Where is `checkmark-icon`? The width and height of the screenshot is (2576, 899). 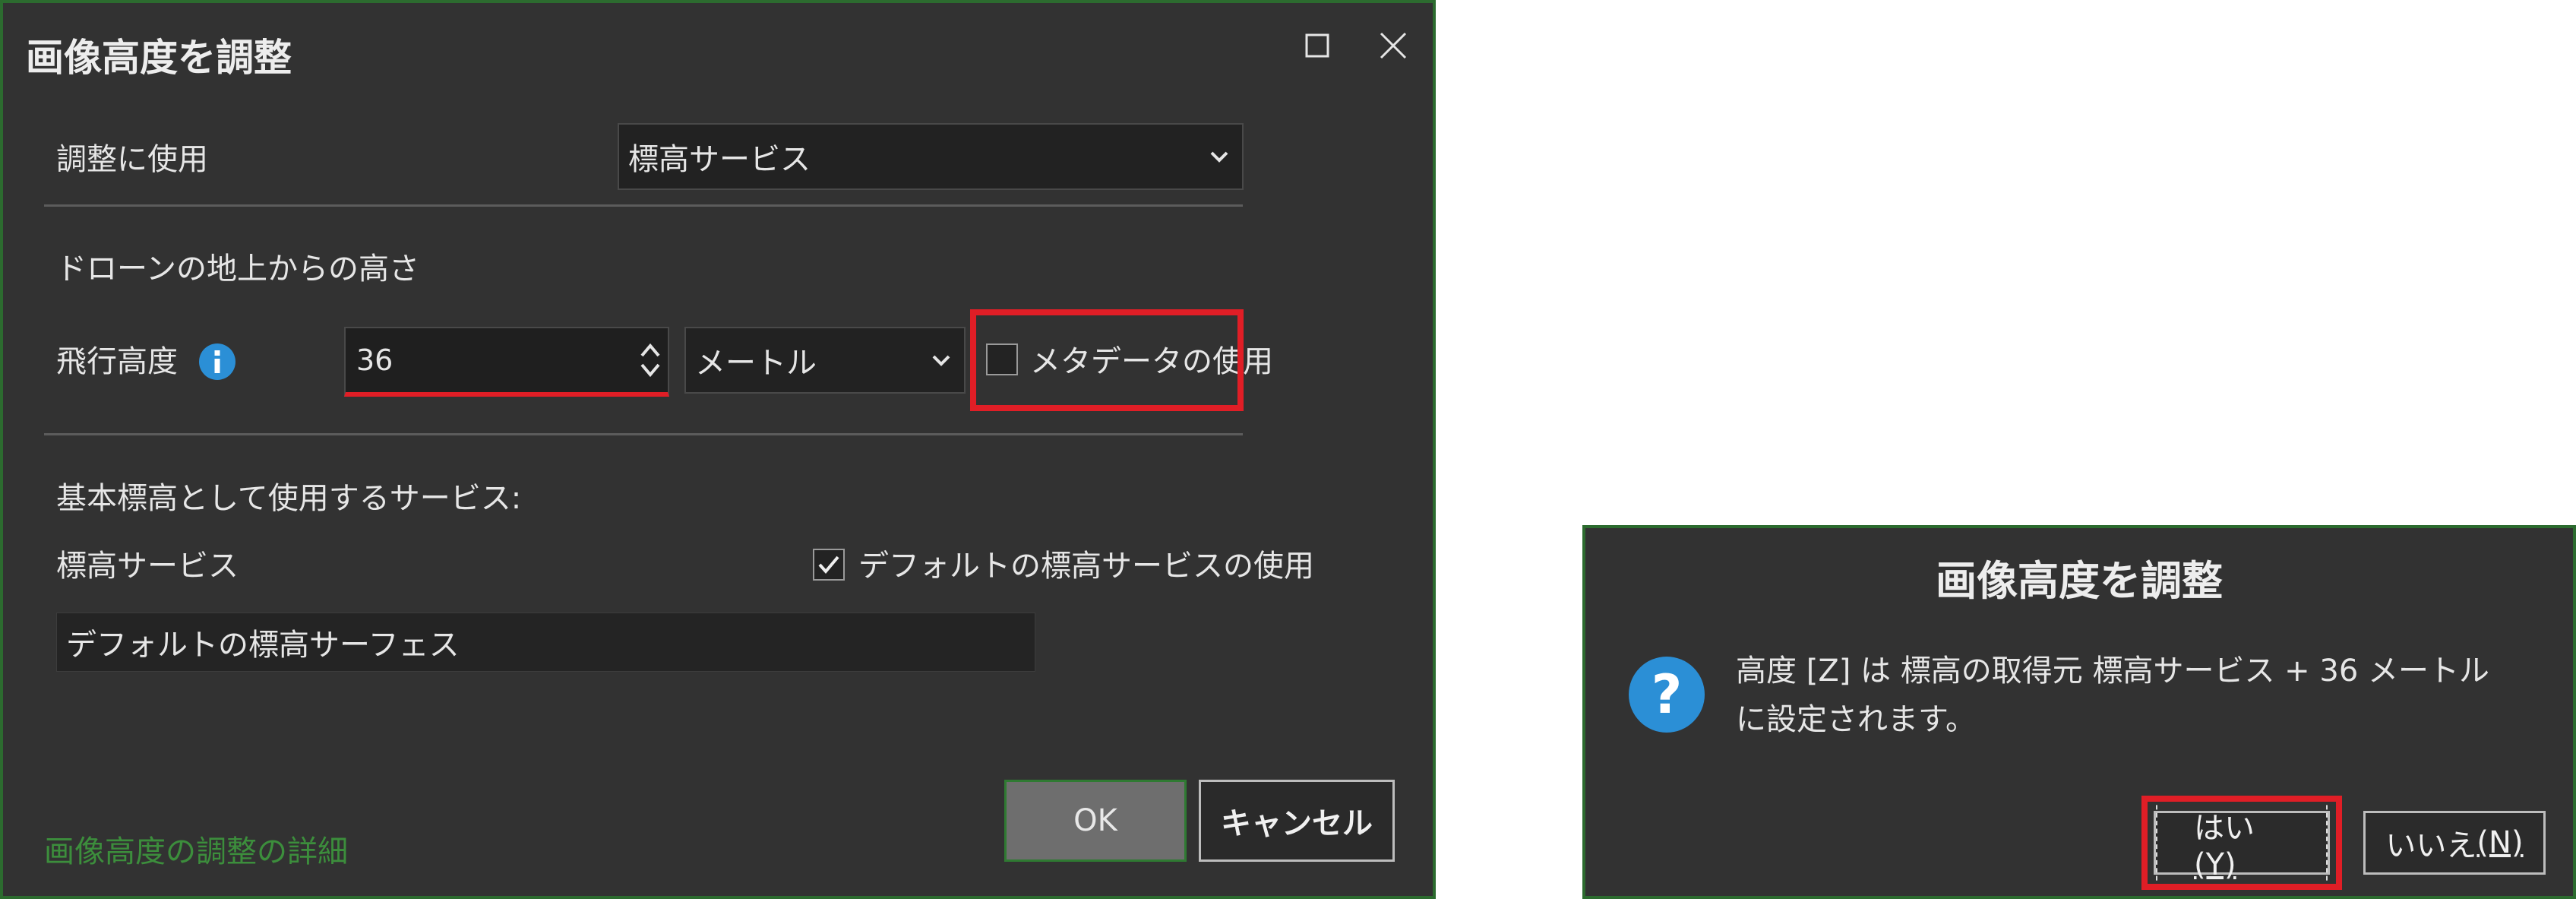
checkmark-icon is located at coordinates (828, 565).